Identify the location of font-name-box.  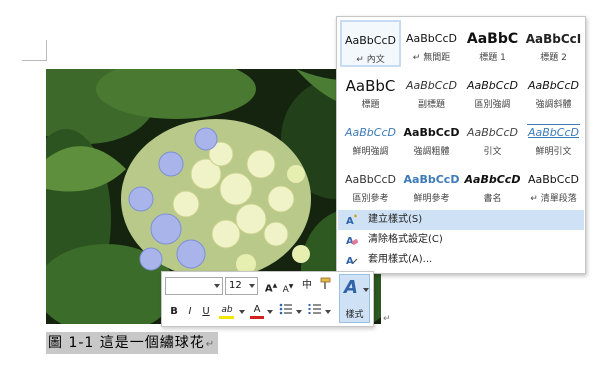
(194, 286).